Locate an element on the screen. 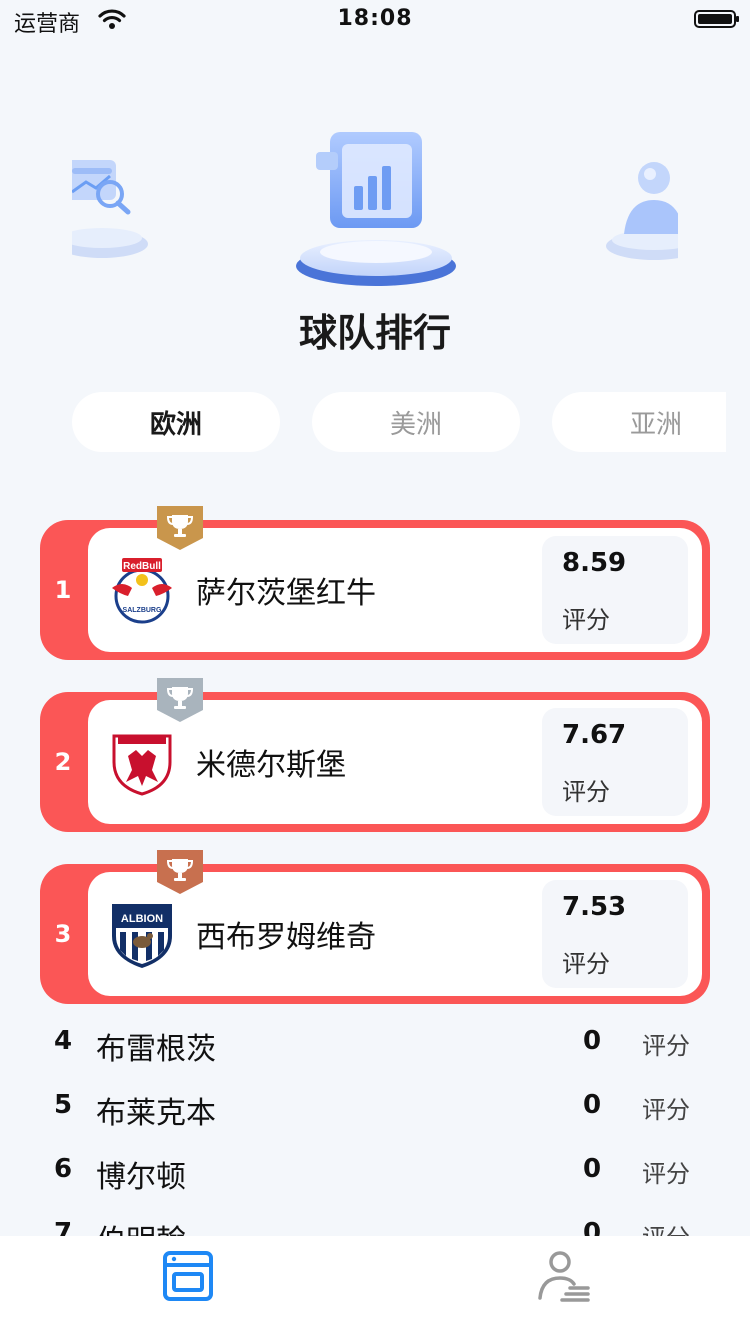  red-bull-salzburg-logo: RedBull SALZBURG is located at coordinates (142, 591).